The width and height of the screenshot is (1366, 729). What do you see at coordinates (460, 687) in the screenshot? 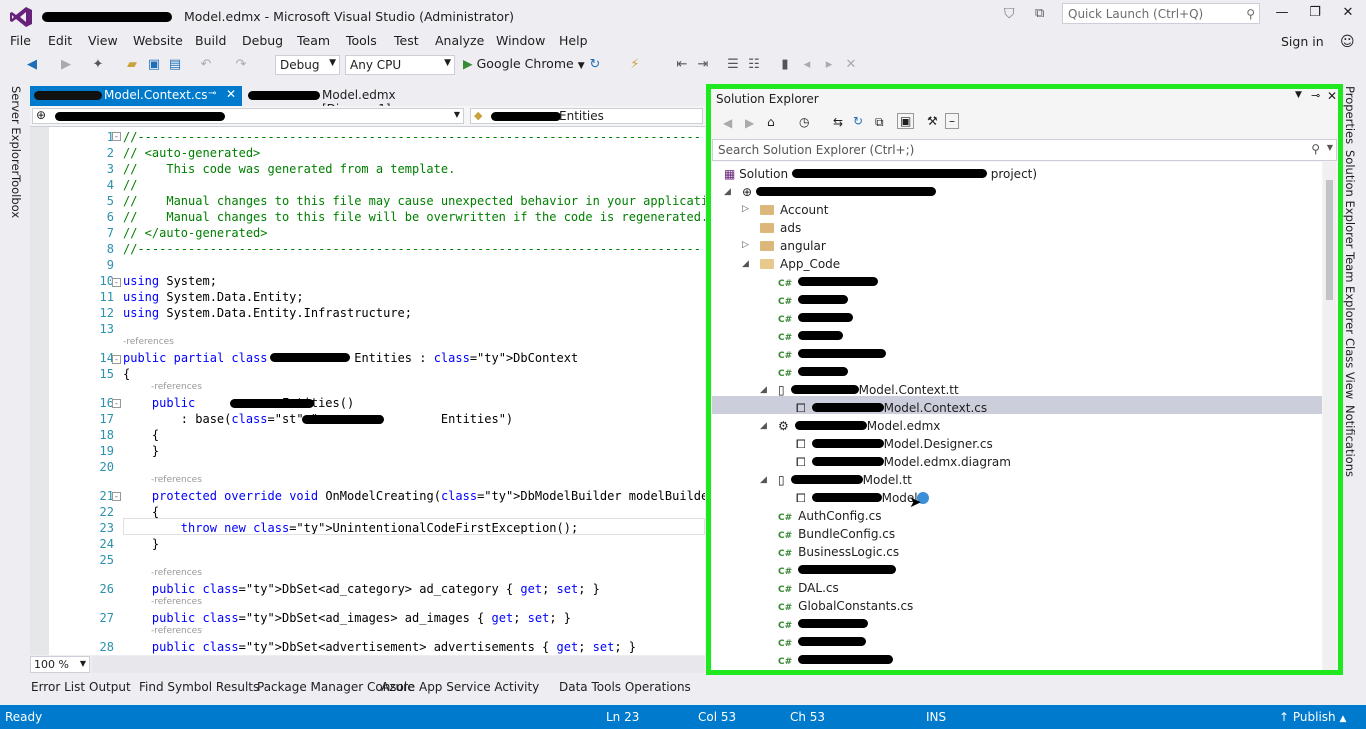
I see `tab-azure-app-service-activity: Azure App Service Activity` at bounding box center [460, 687].